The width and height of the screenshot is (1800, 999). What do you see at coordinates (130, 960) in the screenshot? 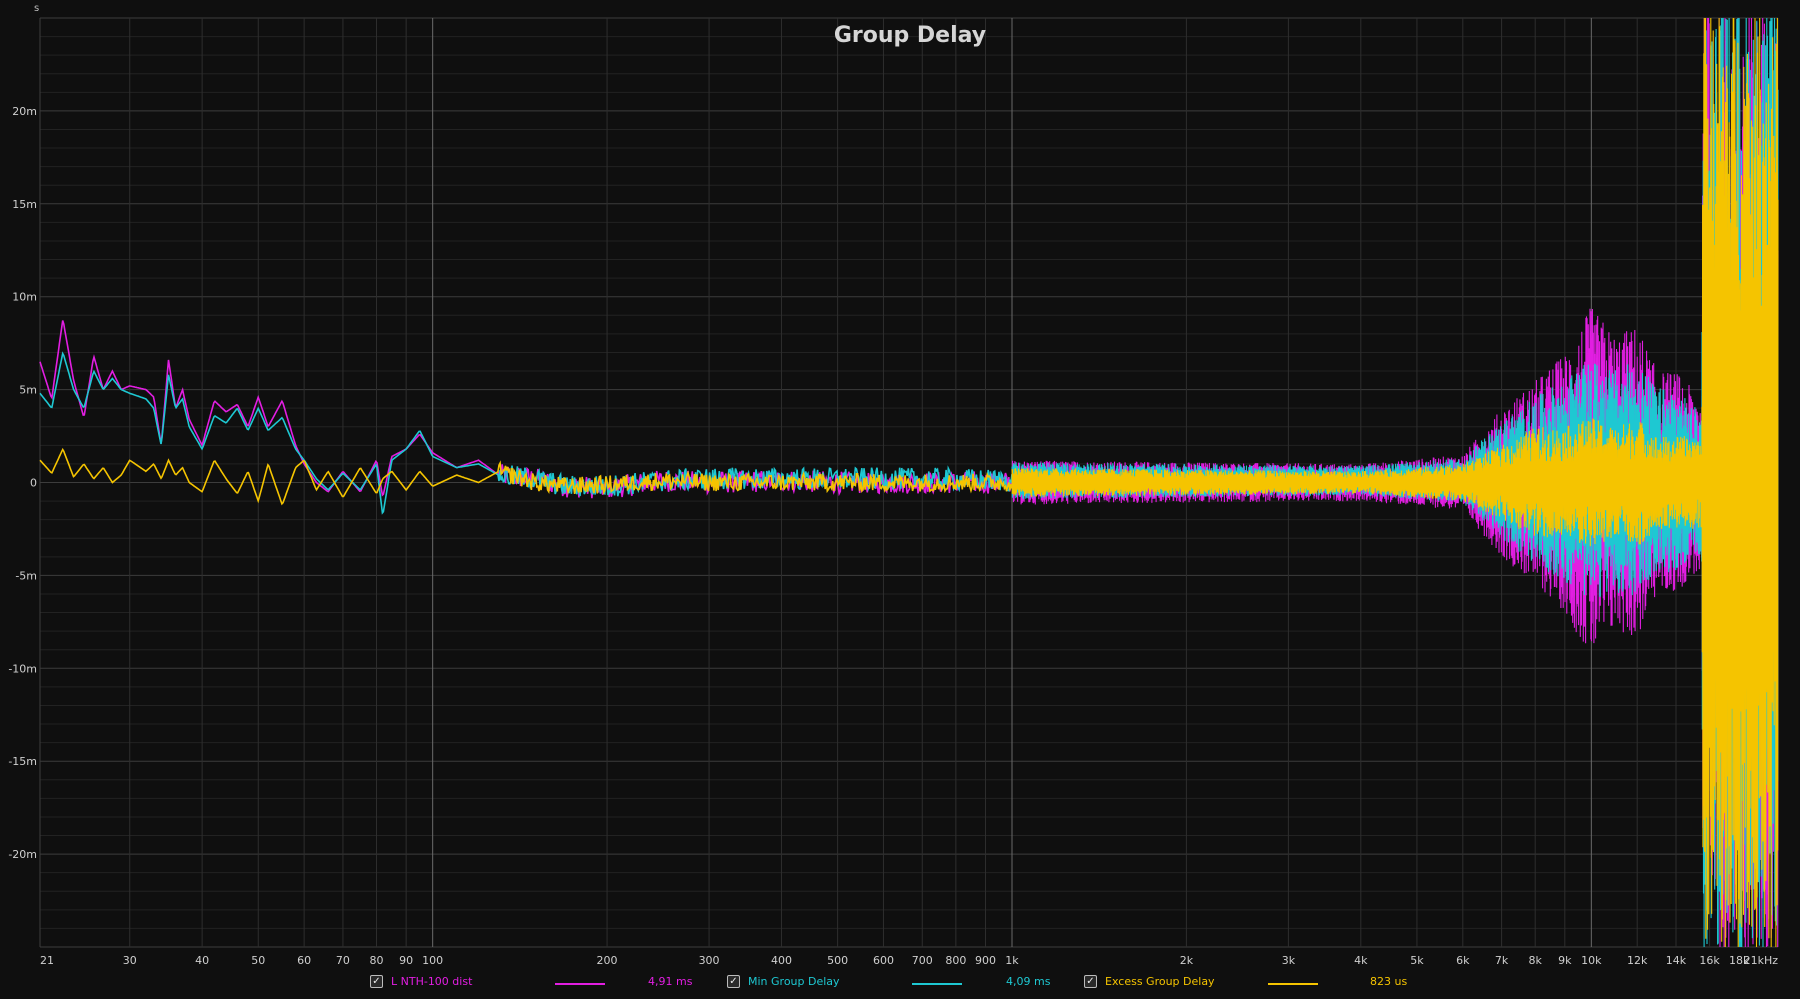
I see `x-tick-label: 30` at bounding box center [130, 960].